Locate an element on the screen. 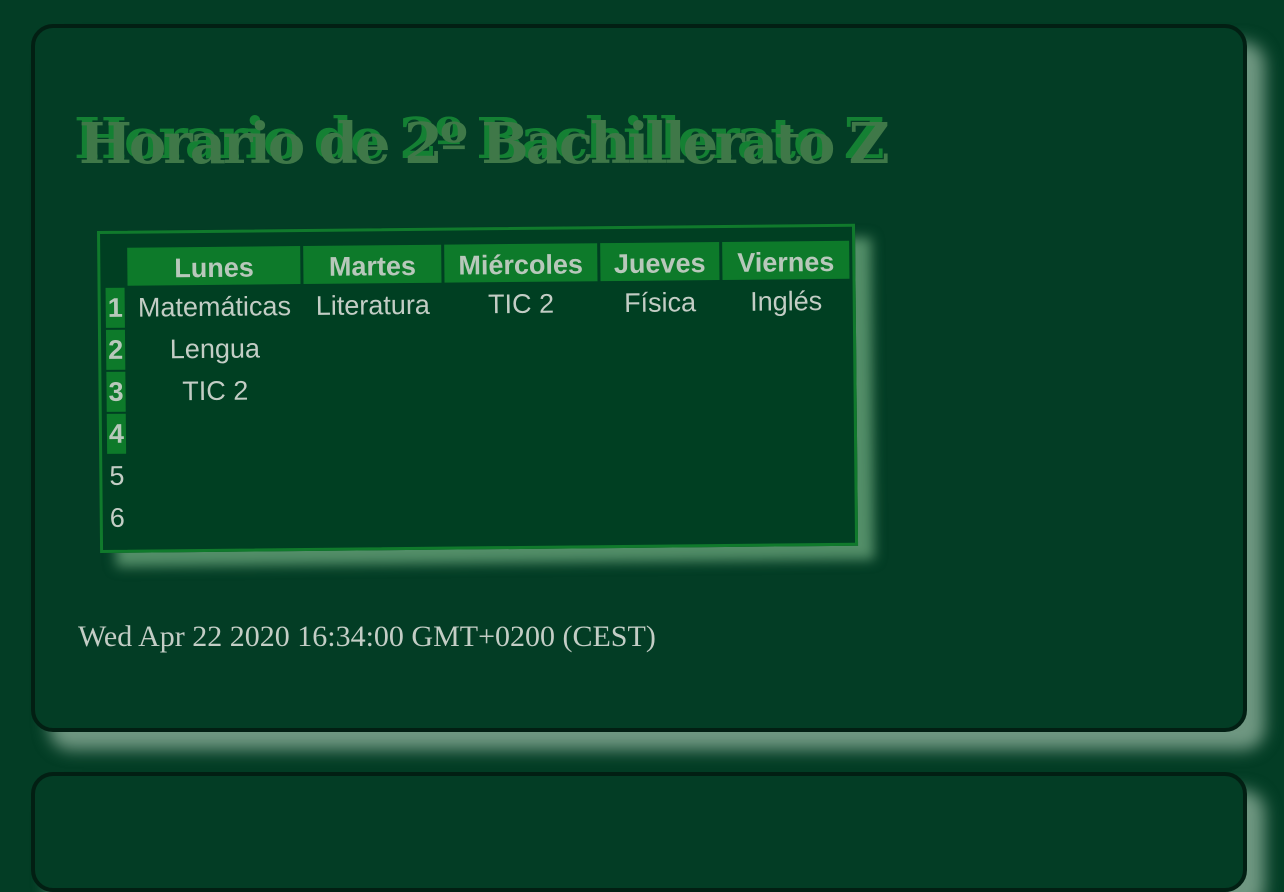 The image size is (1284, 892). schedule-row: 1 Matemáticas Literatura TIC 2 Física Inglés is located at coordinates (477, 304).